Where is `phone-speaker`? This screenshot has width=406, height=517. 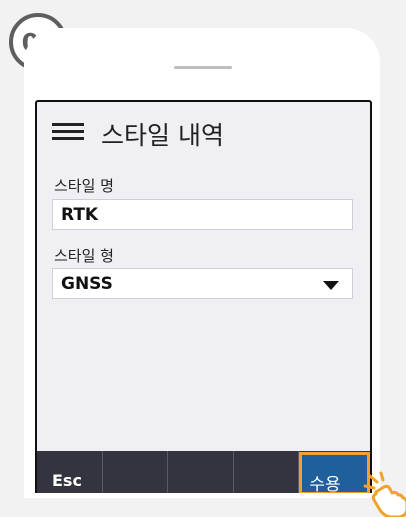 phone-speaker is located at coordinates (203, 67).